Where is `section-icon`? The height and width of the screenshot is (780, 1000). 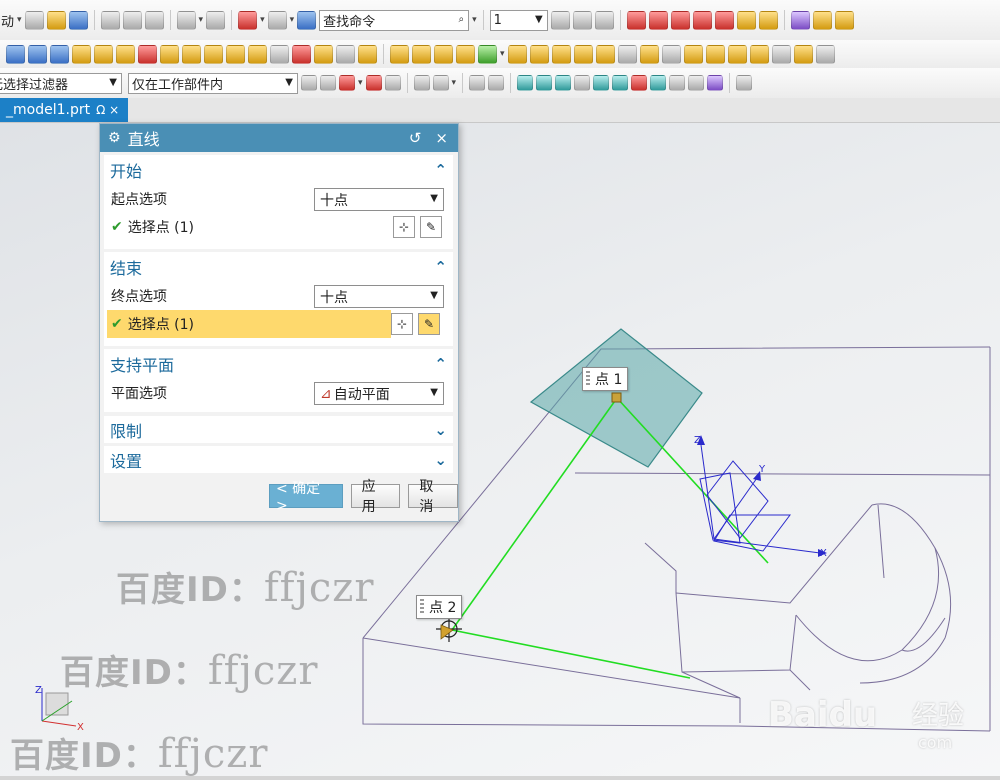 section-icon is located at coordinates (421, 83).